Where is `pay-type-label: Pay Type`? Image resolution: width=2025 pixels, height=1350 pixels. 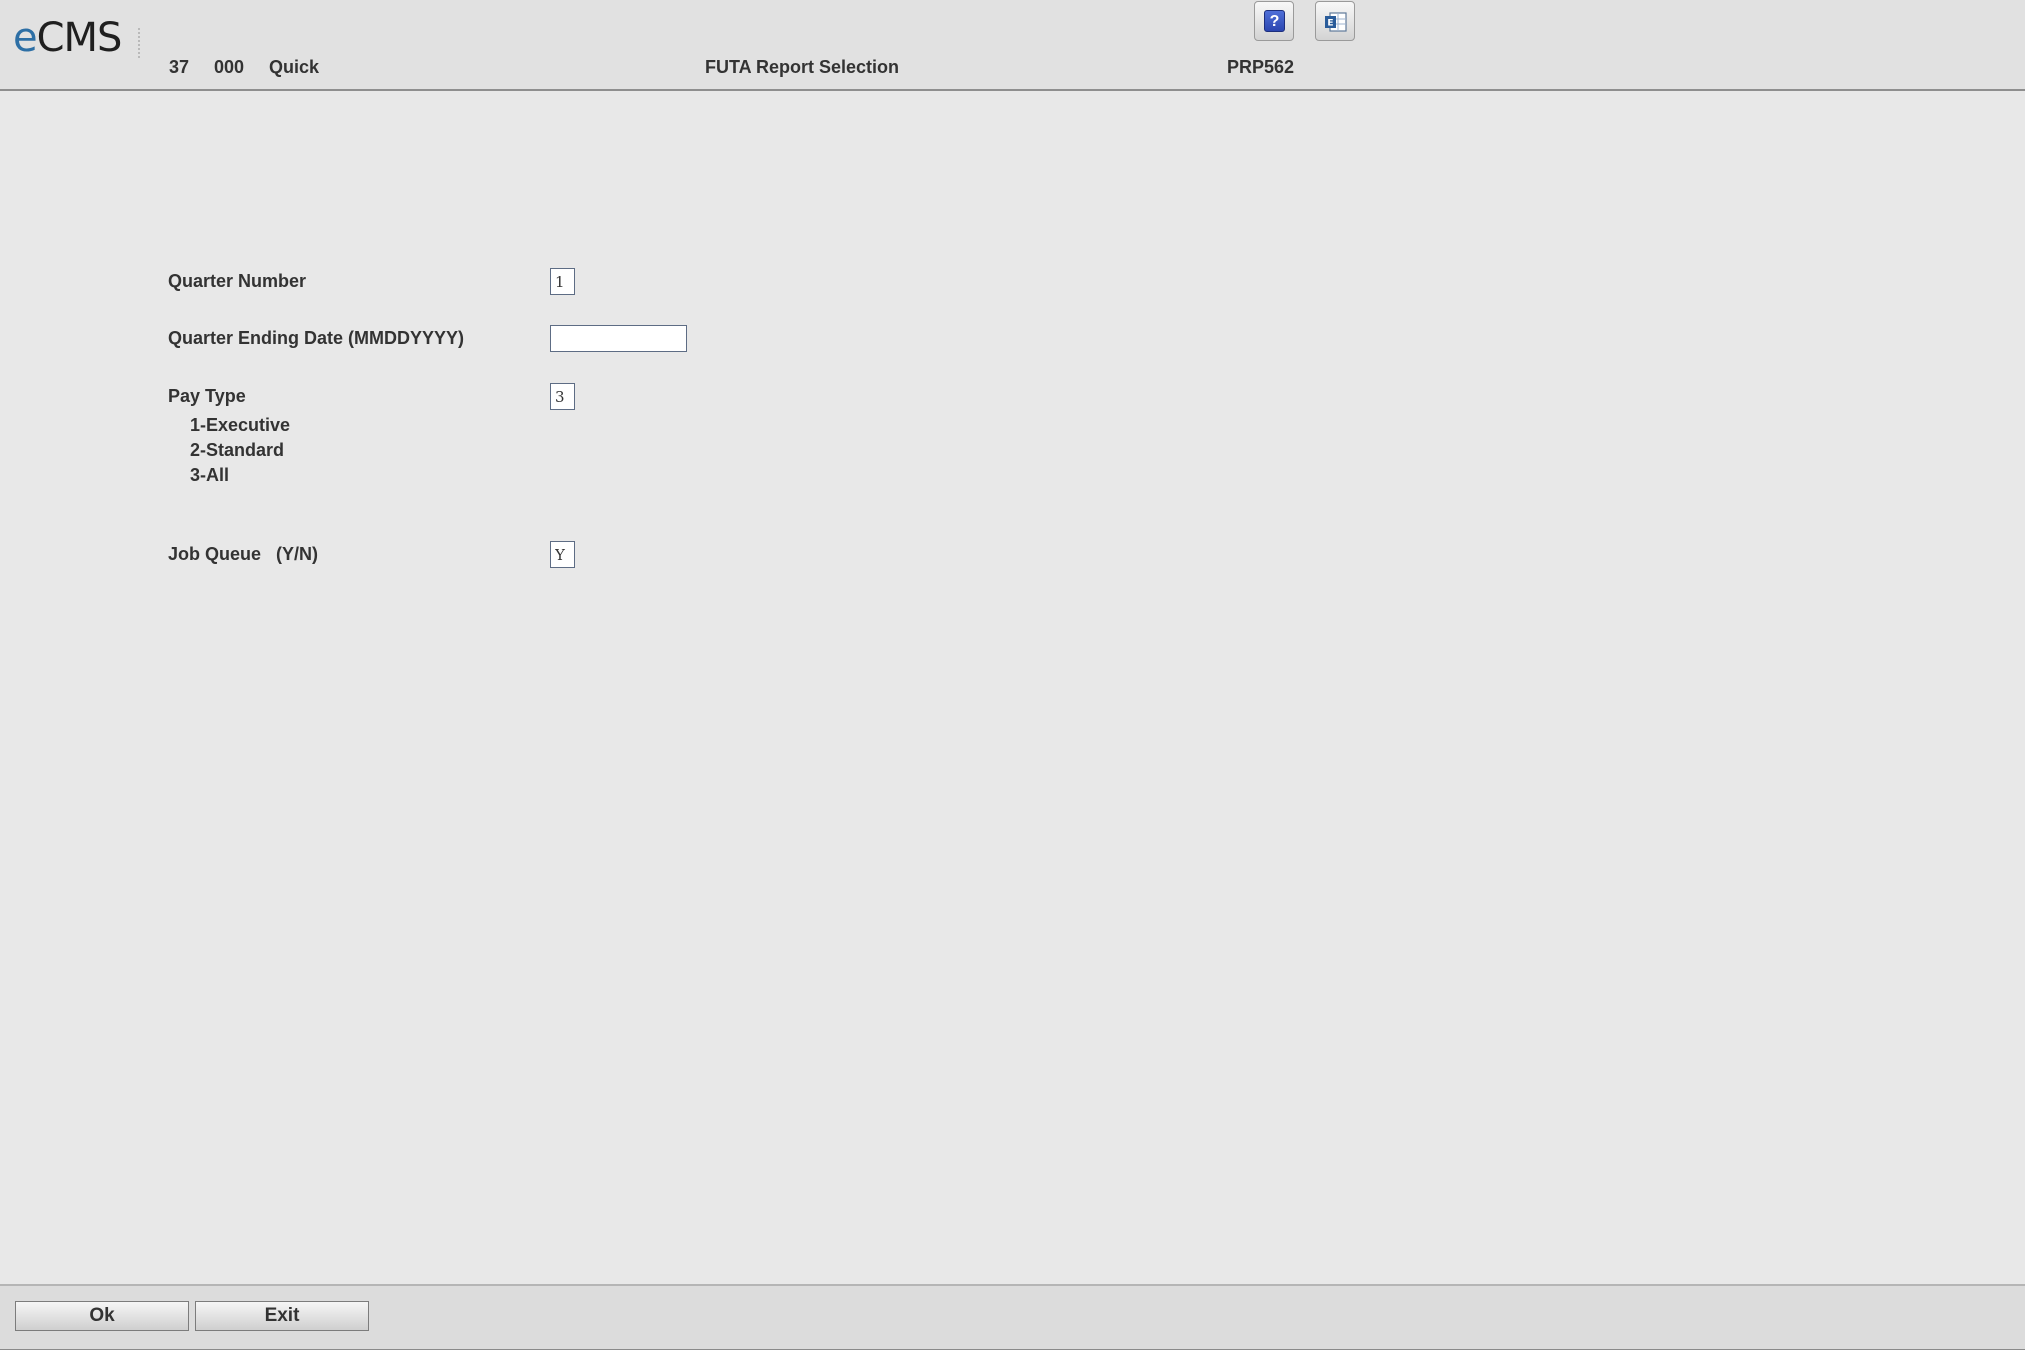 pay-type-label: Pay Type is located at coordinates (207, 396).